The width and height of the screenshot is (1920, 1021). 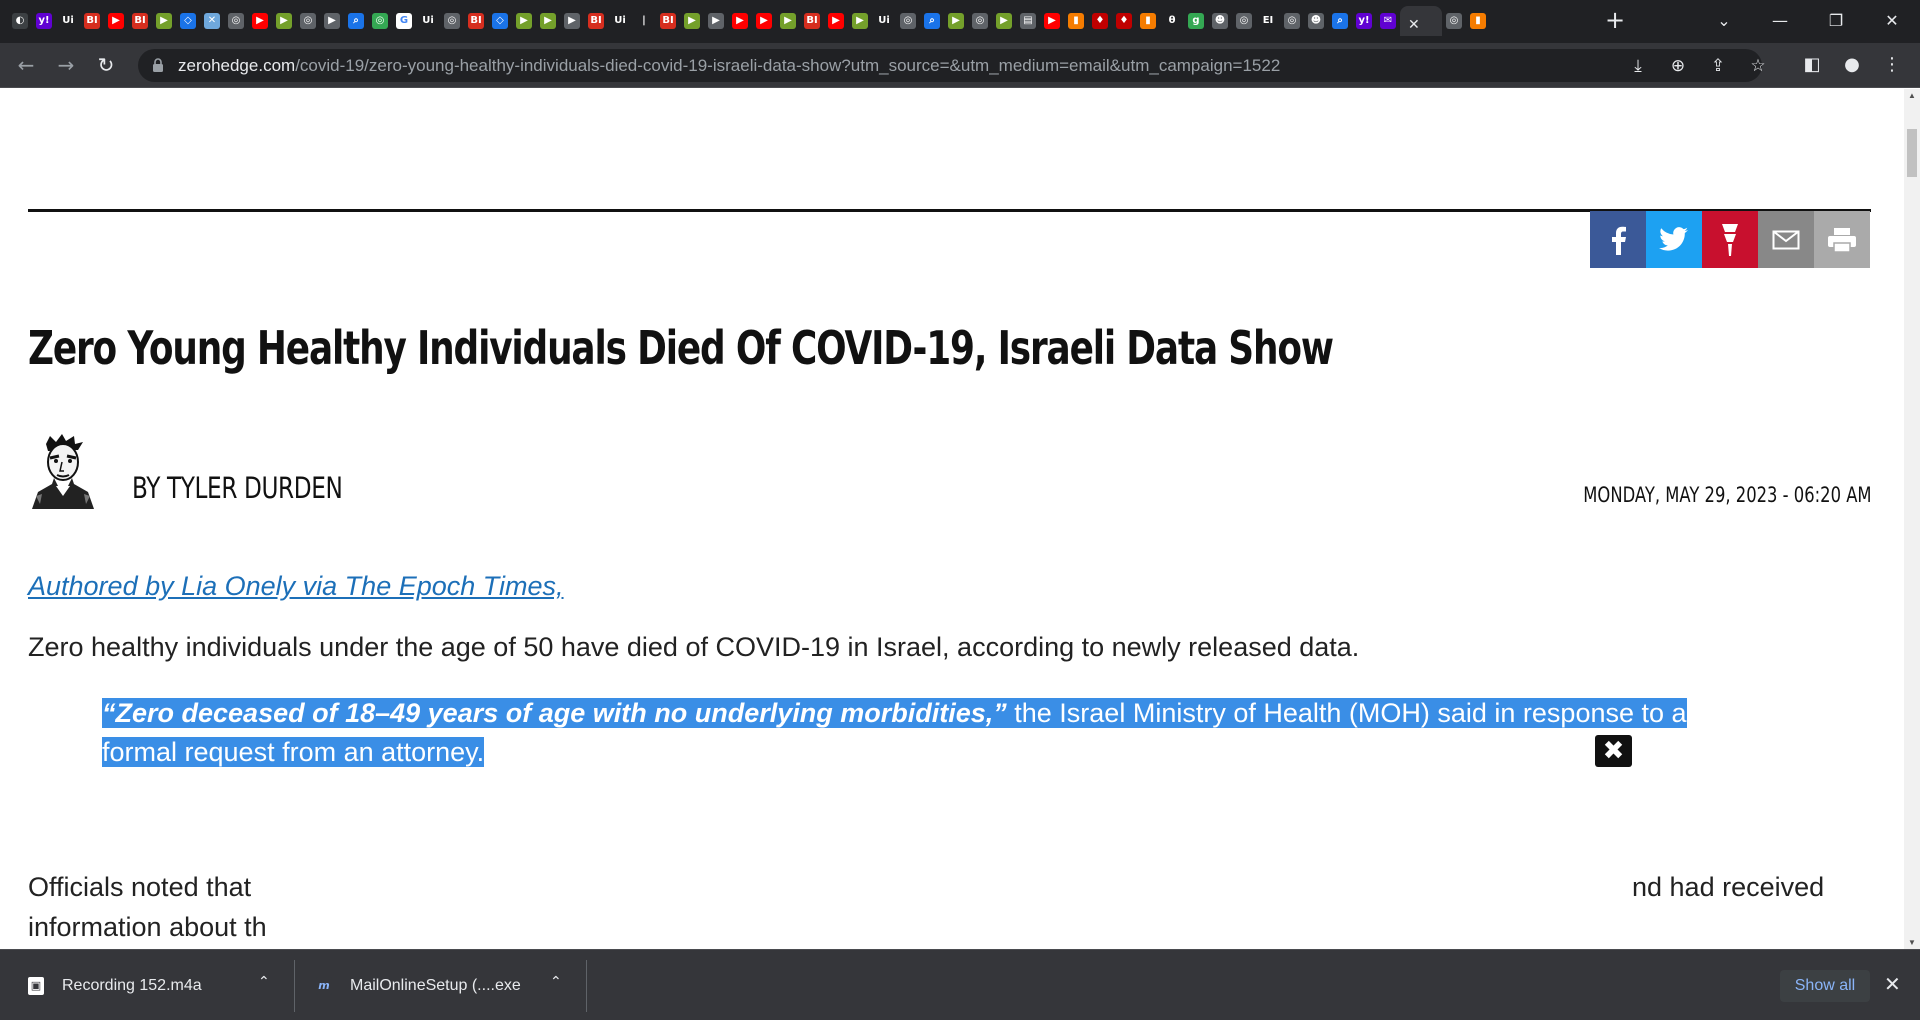 I want to click on new-tab-button: +, so click(x=1615, y=21).